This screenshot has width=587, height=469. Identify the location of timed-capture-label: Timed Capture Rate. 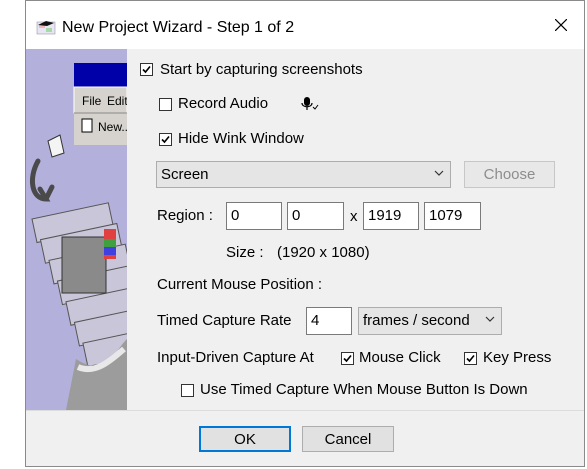
(224, 320).